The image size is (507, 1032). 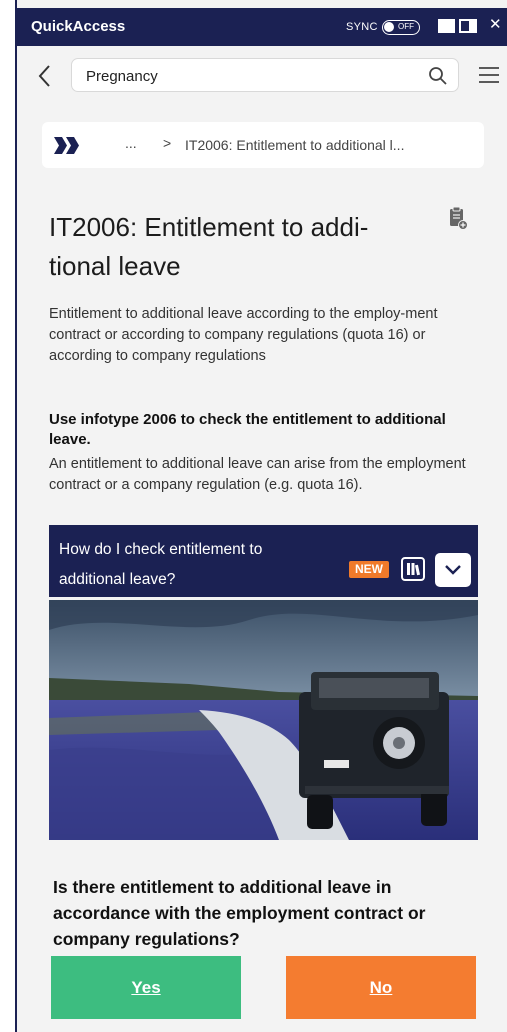 What do you see at coordinates (406, 26) in the screenshot?
I see `sync-state: OFF` at bounding box center [406, 26].